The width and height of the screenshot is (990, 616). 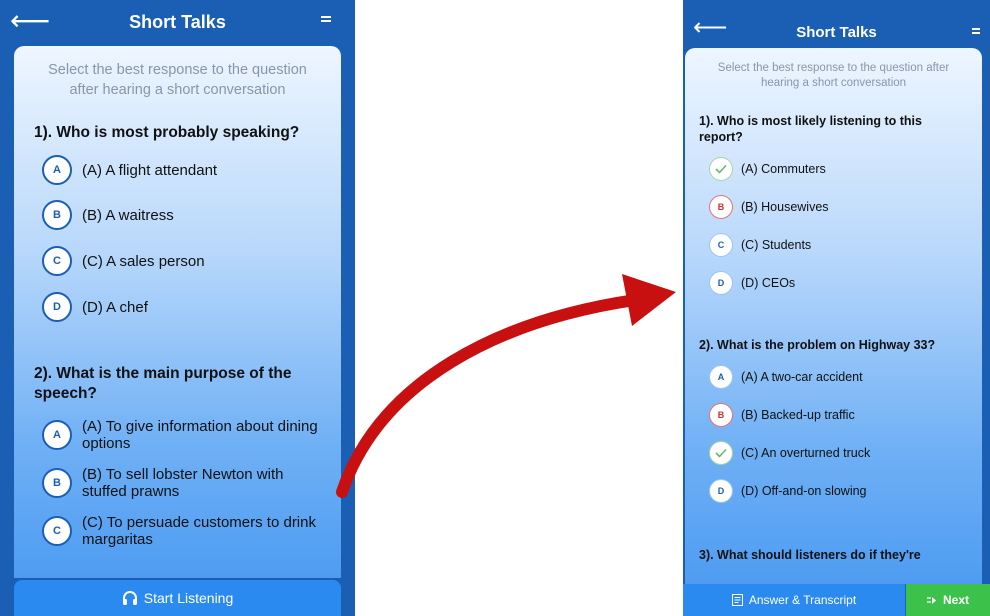 I want to click on bottom-bar: Start Listening, so click(x=177, y=597).